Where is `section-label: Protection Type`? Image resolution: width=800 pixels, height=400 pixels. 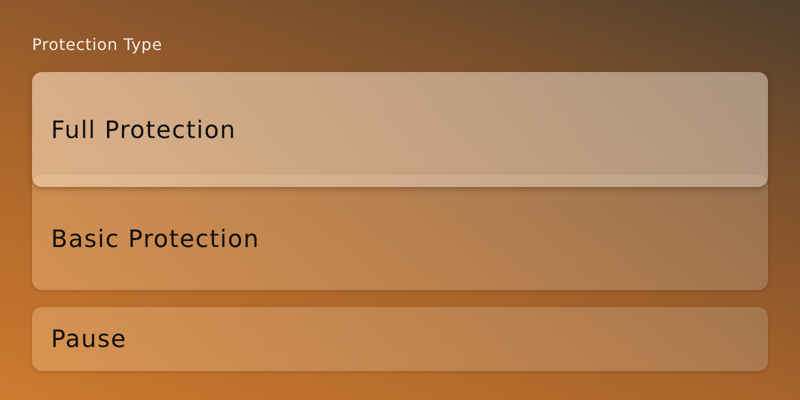 section-label: Protection Type is located at coordinates (98, 45).